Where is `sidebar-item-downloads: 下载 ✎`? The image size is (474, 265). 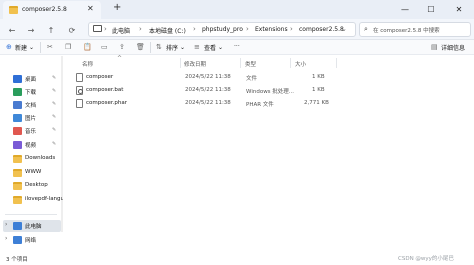 sidebar-item-downloads: 下载 ✎ is located at coordinates (32, 92).